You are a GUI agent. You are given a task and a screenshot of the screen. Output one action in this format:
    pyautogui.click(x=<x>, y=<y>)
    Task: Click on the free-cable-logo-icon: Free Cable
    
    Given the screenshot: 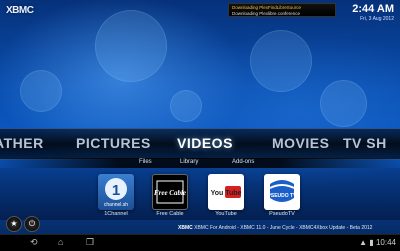 What is the action you would take?
    pyautogui.click(x=170, y=192)
    